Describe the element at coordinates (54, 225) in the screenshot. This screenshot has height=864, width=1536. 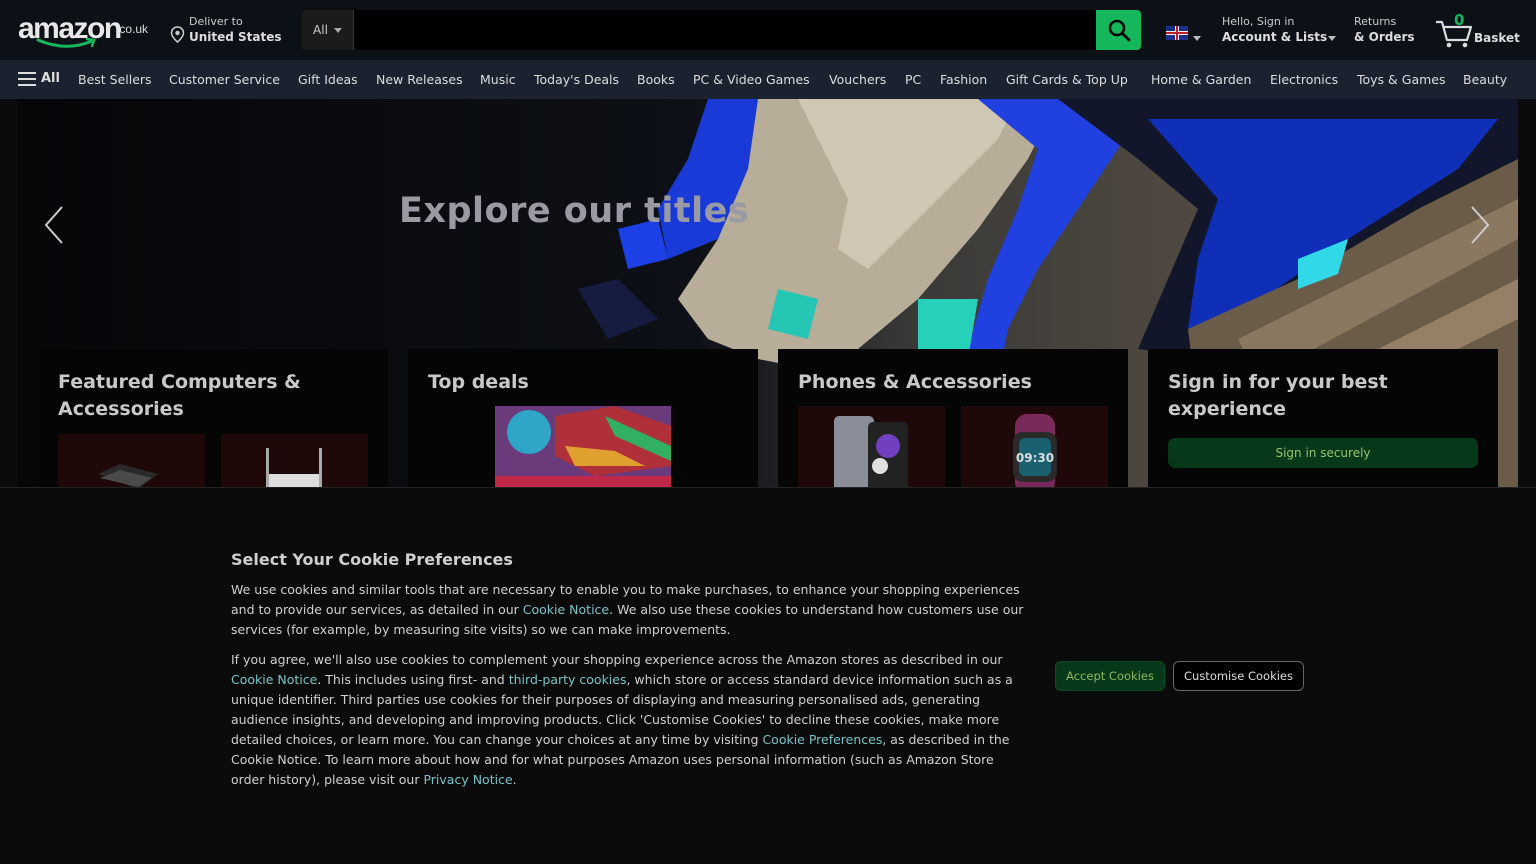
I see `carousel-prev-icon` at that location.